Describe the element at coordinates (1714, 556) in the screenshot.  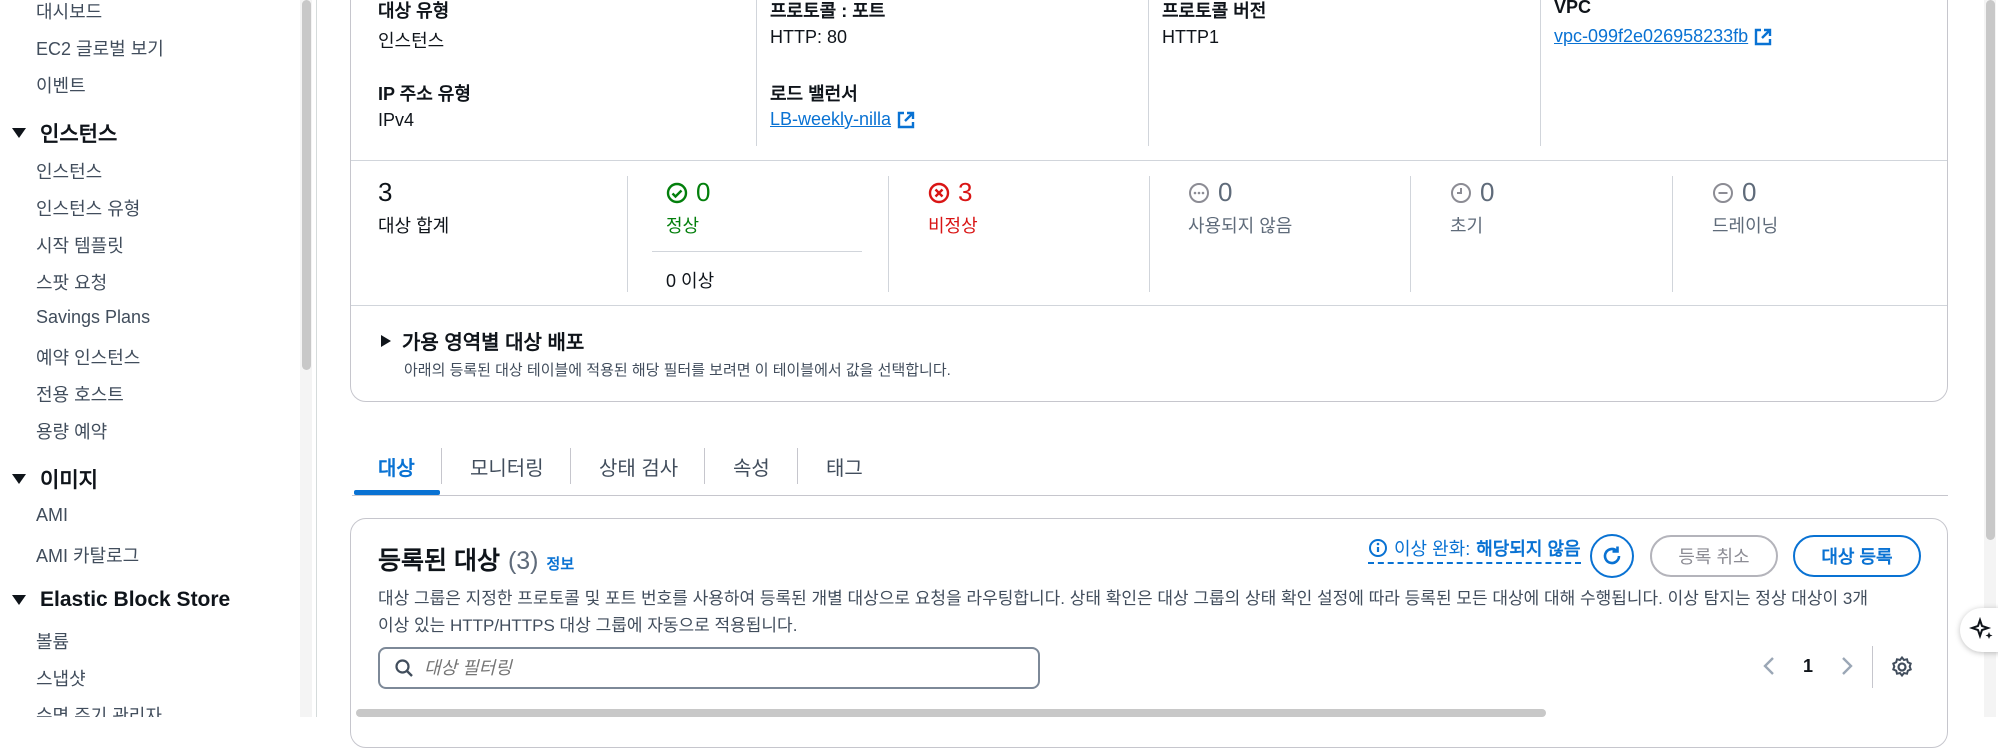
I see `deregister-button: 등록 취소` at that location.